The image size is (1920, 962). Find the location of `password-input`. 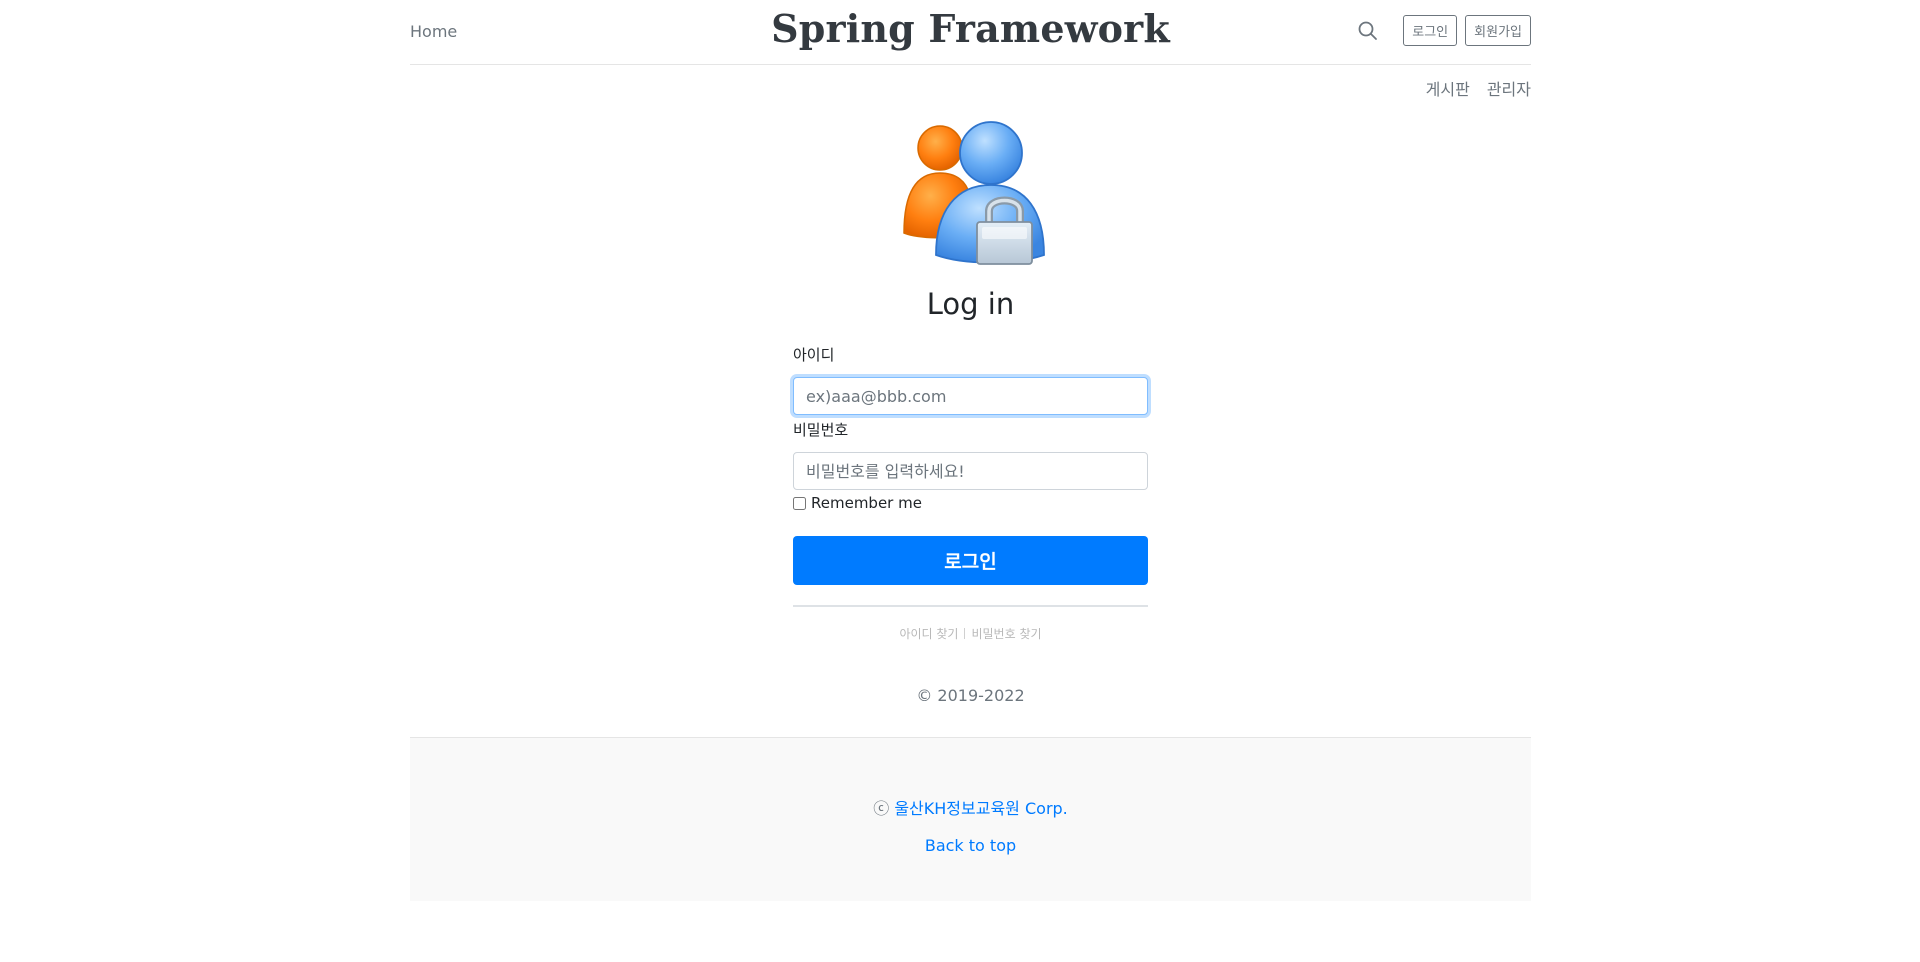

password-input is located at coordinates (970, 471).